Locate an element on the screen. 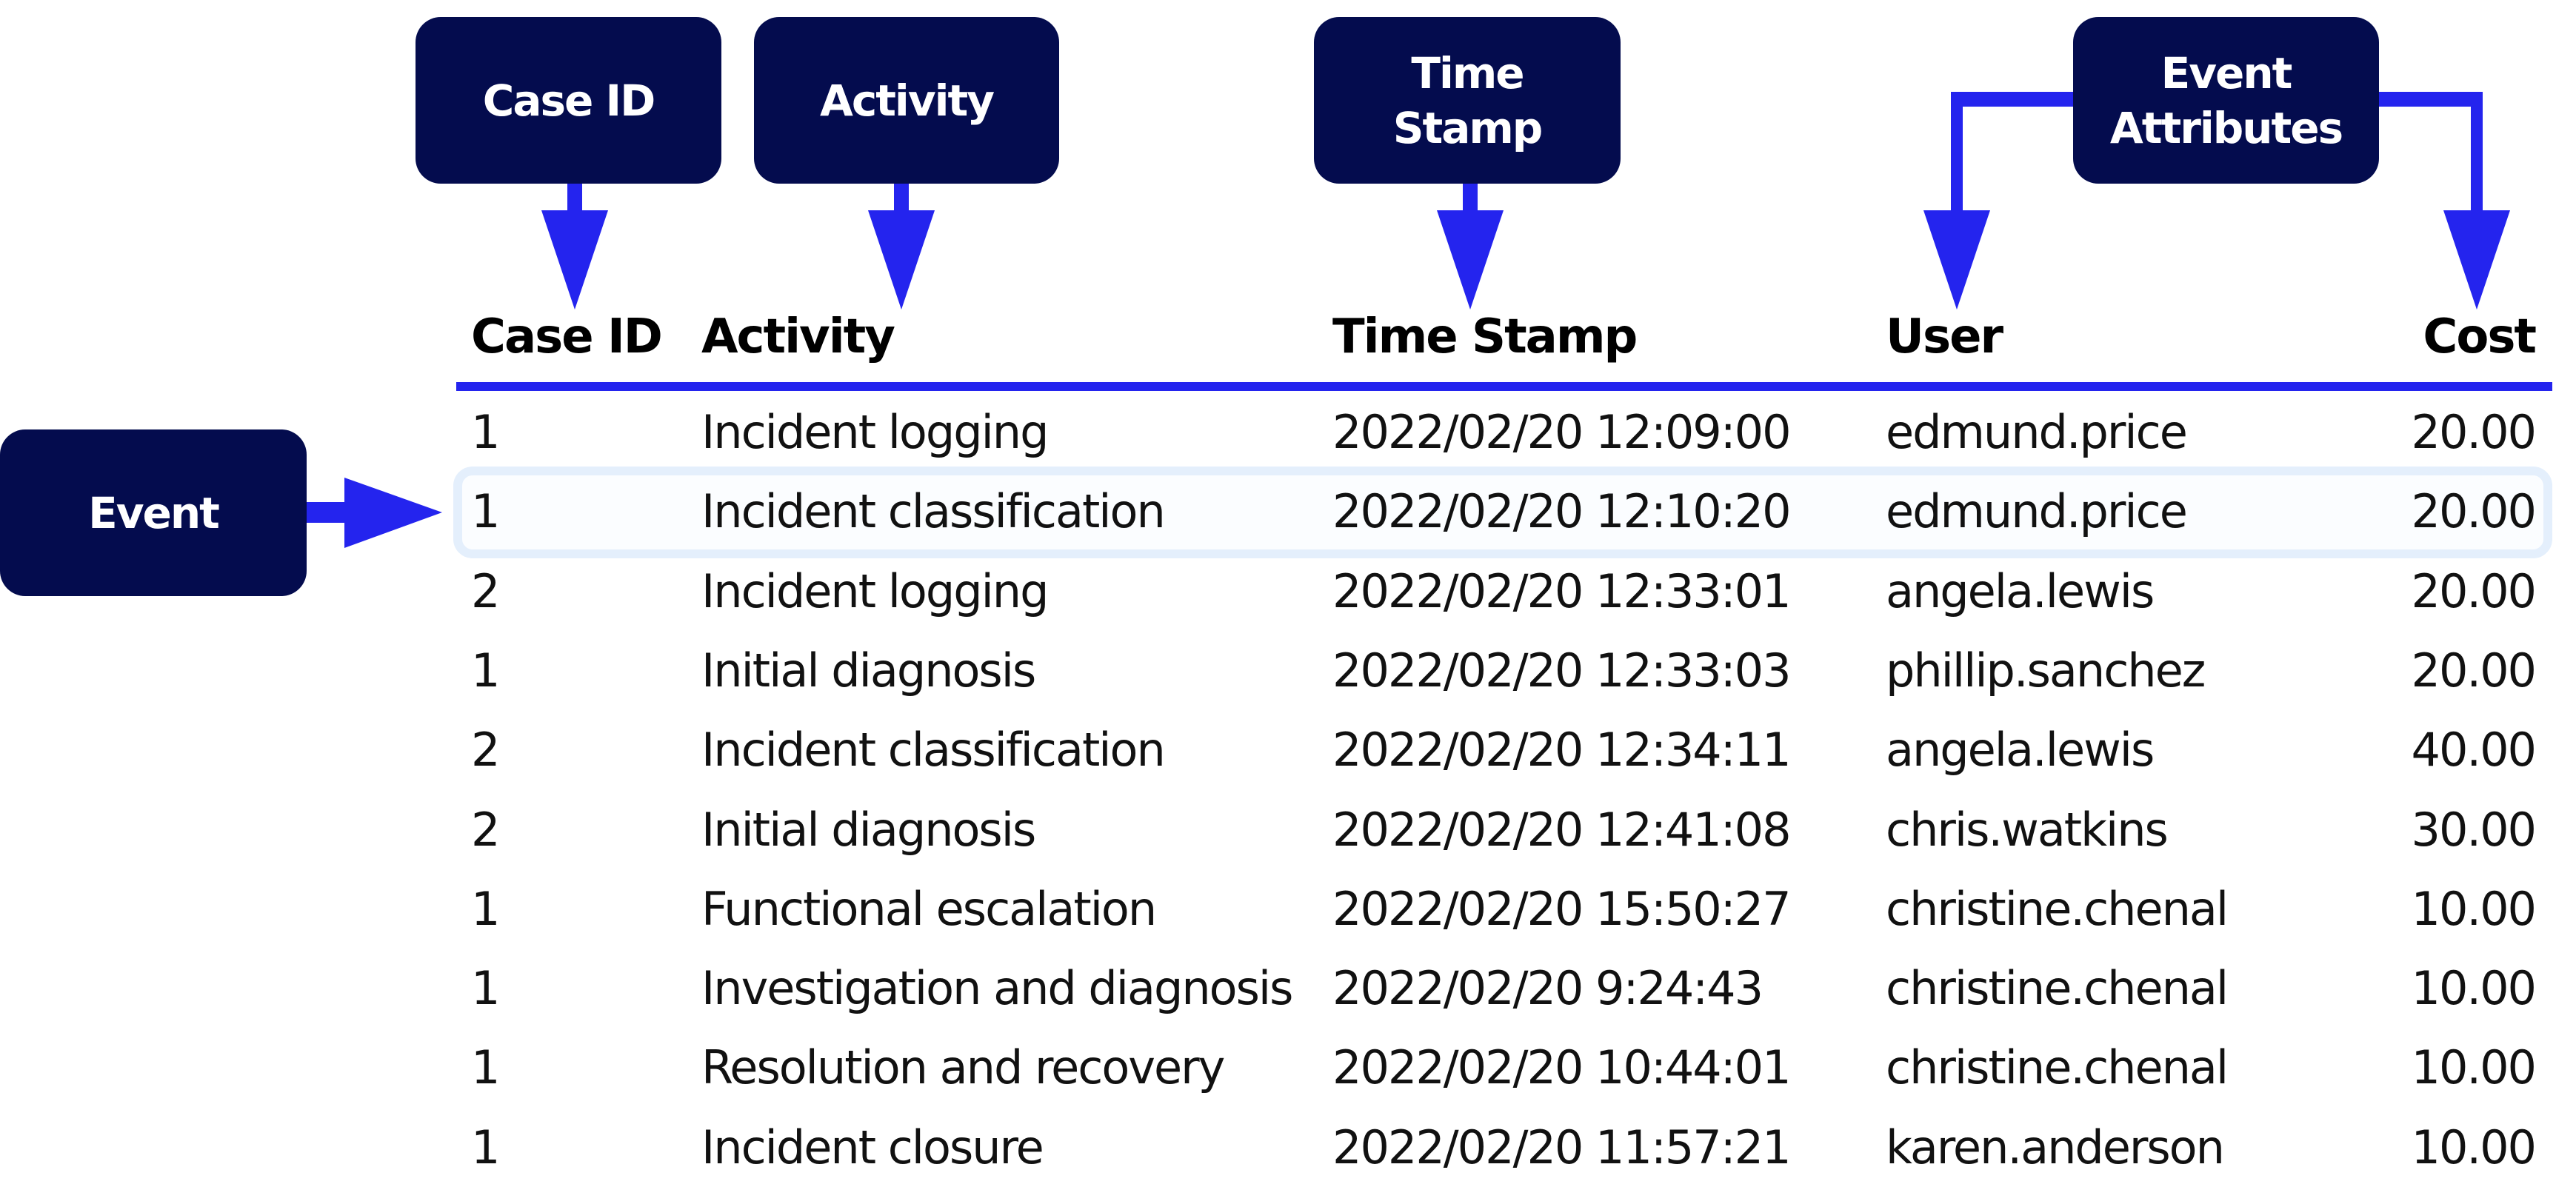  case-id-arrow-icon is located at coordinates (574, 247).